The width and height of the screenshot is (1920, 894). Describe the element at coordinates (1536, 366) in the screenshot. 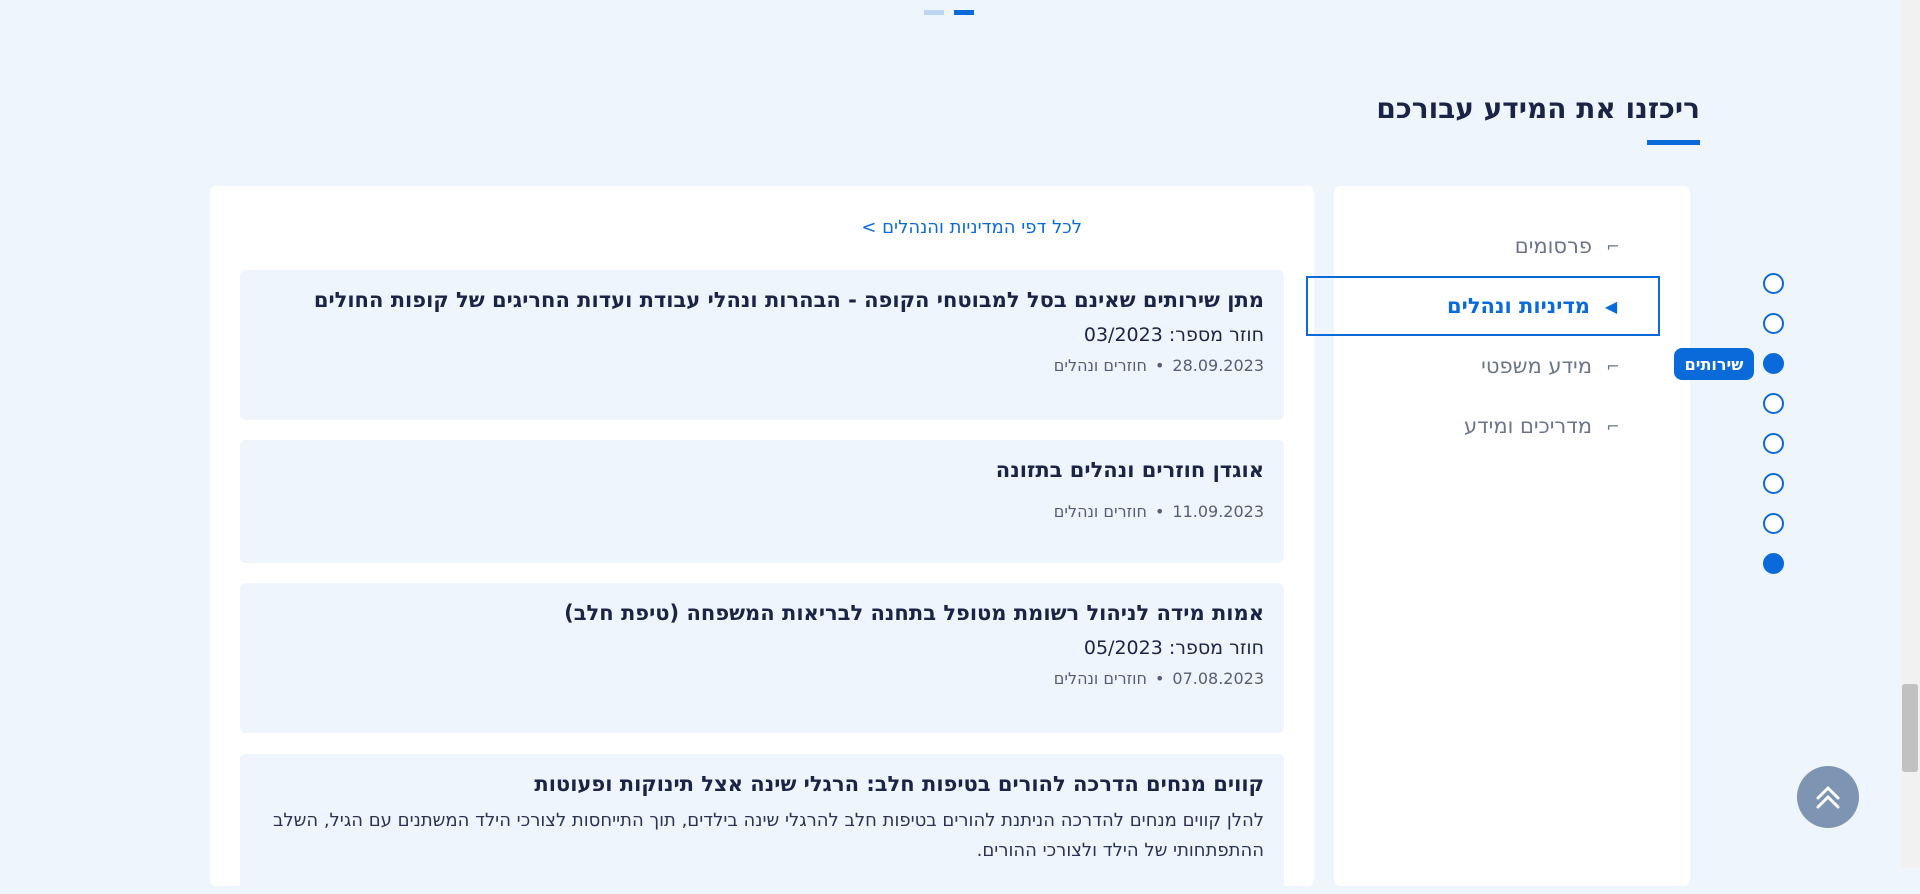

I see `nav-item-label: מידע משפטי` at that location.